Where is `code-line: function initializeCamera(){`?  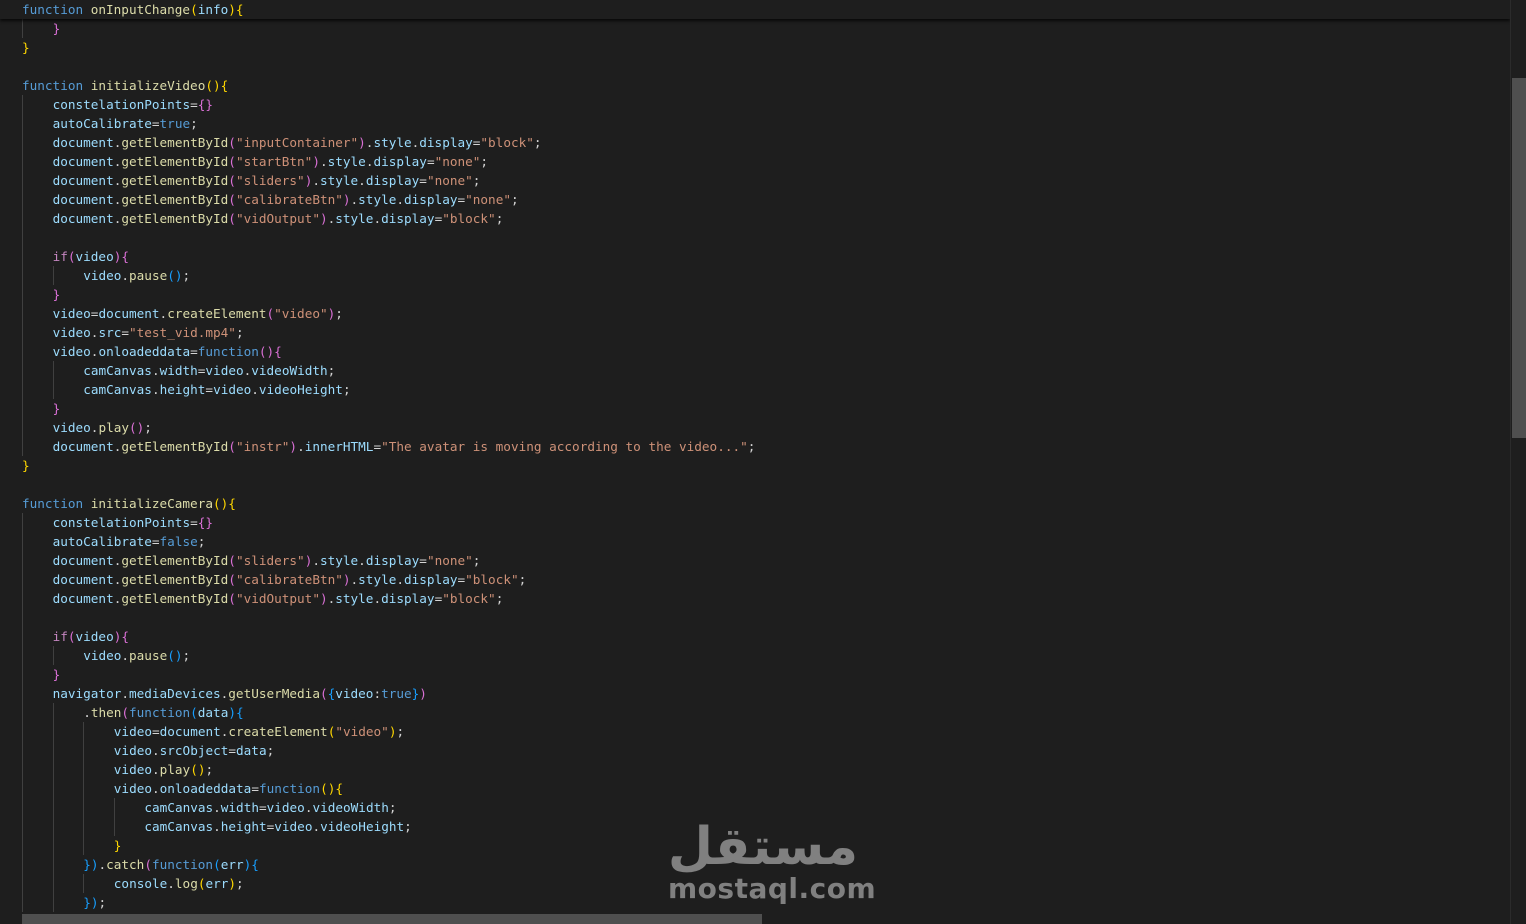 code-line: function initializeCamera(){ is located at coordinates (755, 503).